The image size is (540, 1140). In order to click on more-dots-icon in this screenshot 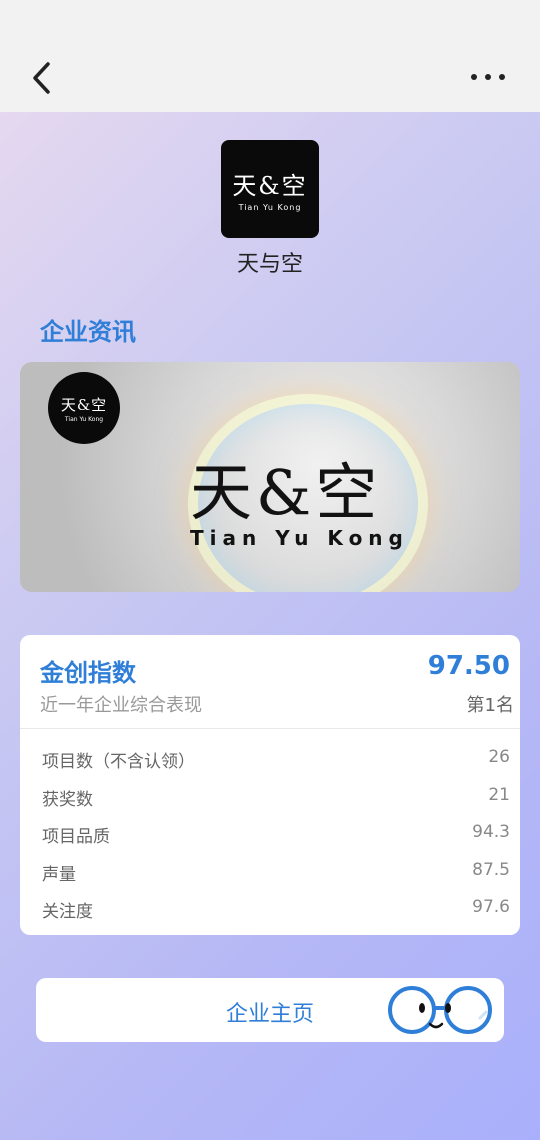, I will do `click(488, 77)`.